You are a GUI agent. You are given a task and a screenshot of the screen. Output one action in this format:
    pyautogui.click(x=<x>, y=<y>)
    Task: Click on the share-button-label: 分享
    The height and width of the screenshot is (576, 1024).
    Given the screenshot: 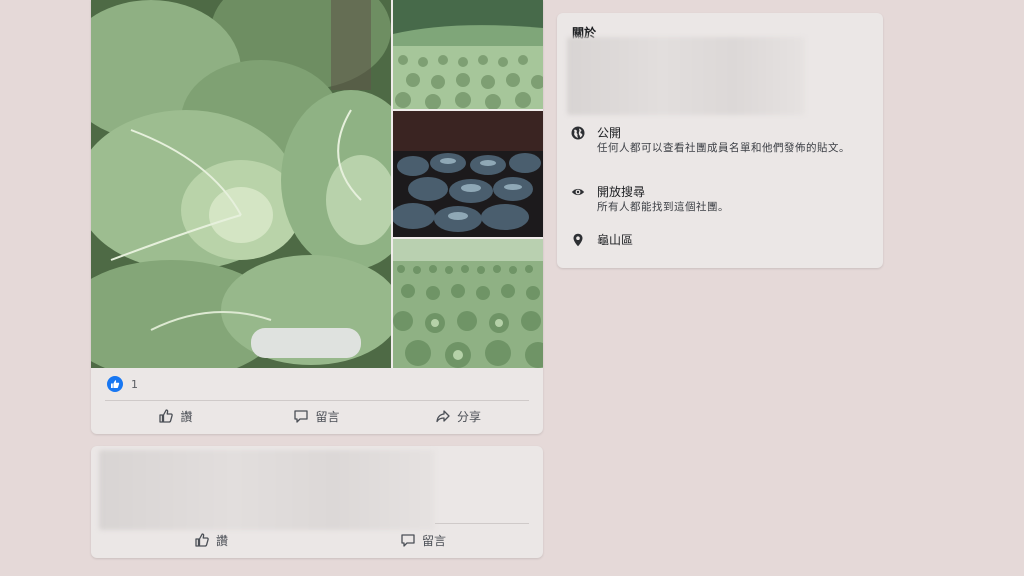 What is the action you would take?
    pyautogui.click(x=468, y=416)
    